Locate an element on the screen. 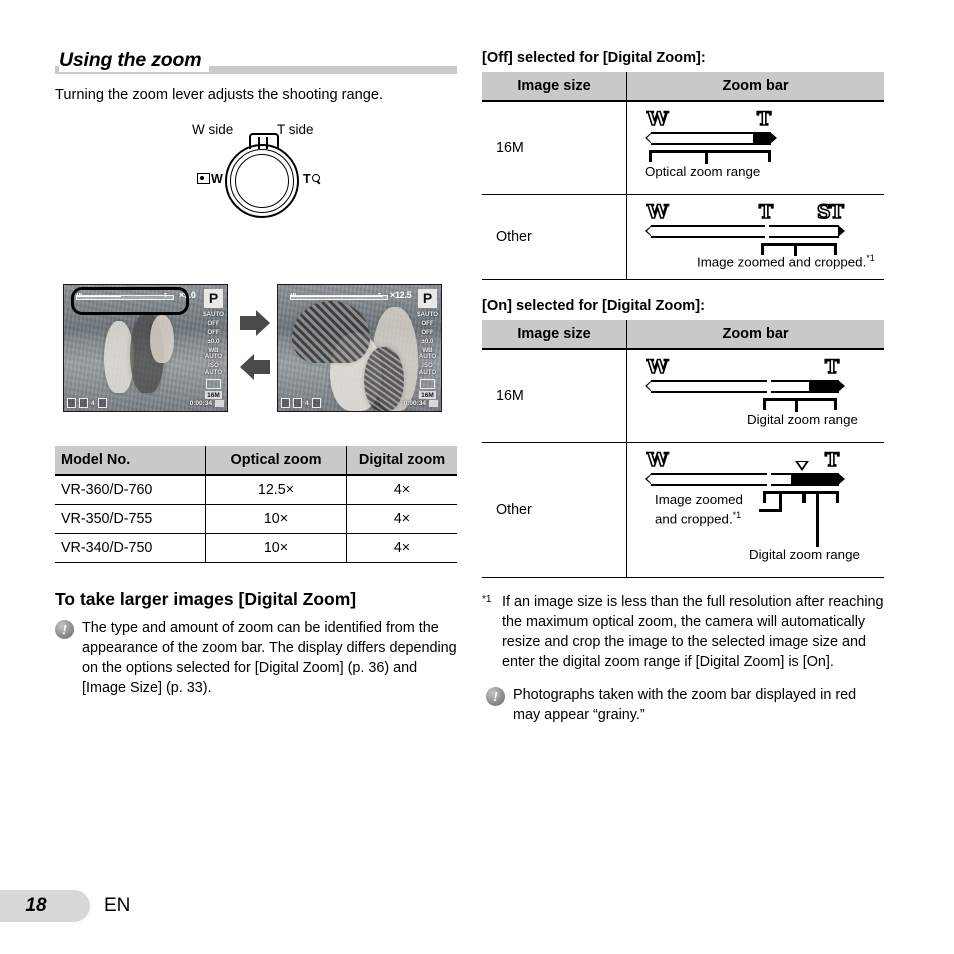  zoom-lever-diagram: W side T side W T is located at coordinates (256, 179).